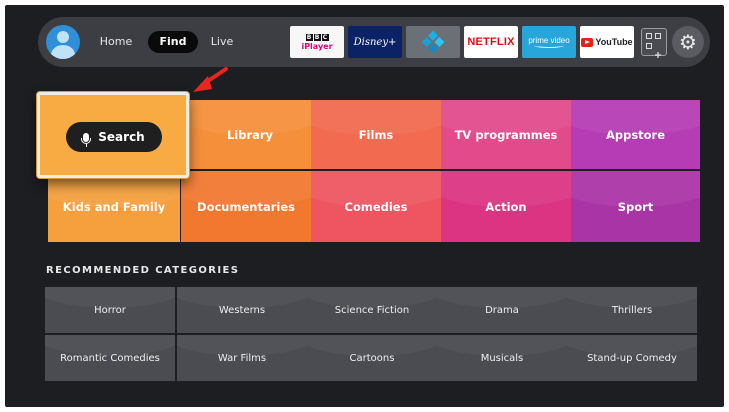 The image size is (729, 412). Describe the element at coordinates (210, 79) in the screenshot. I see `red-arrow-annotation` at that location.